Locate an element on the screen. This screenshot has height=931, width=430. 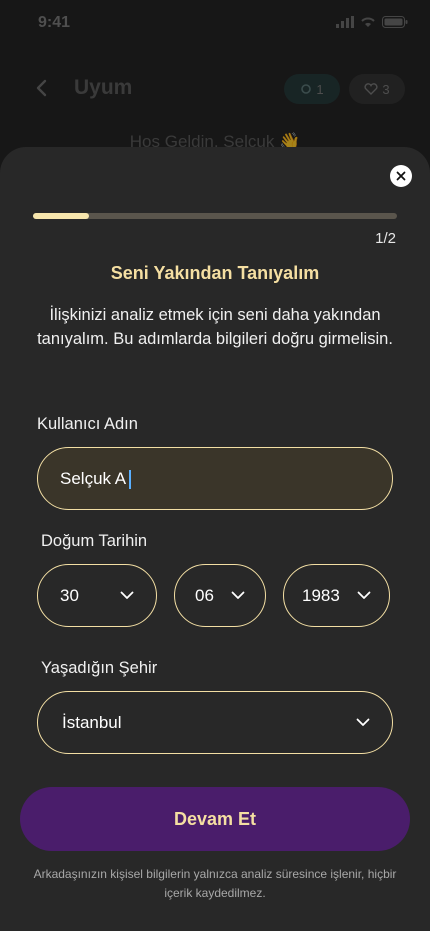
username-label: Kullanıcı Adın is located at coordinates (87, 424).